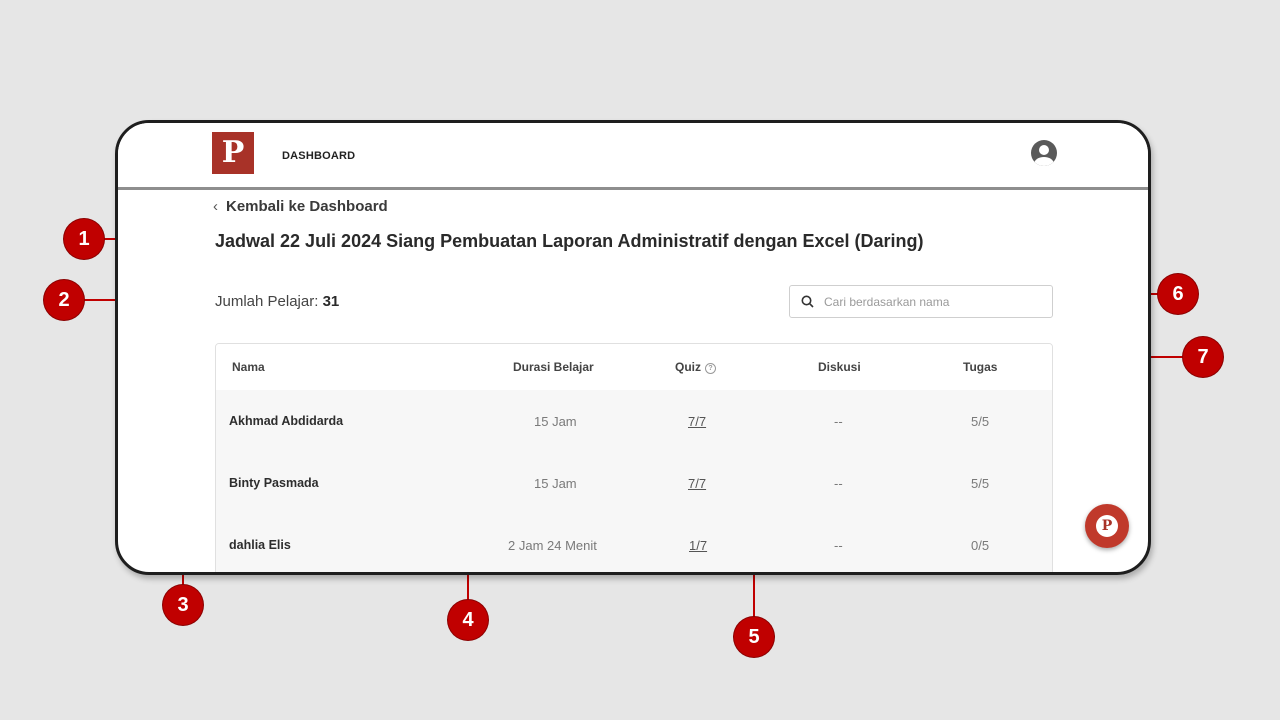  I want to click on chat-help-button: P, so click(1107, 526).